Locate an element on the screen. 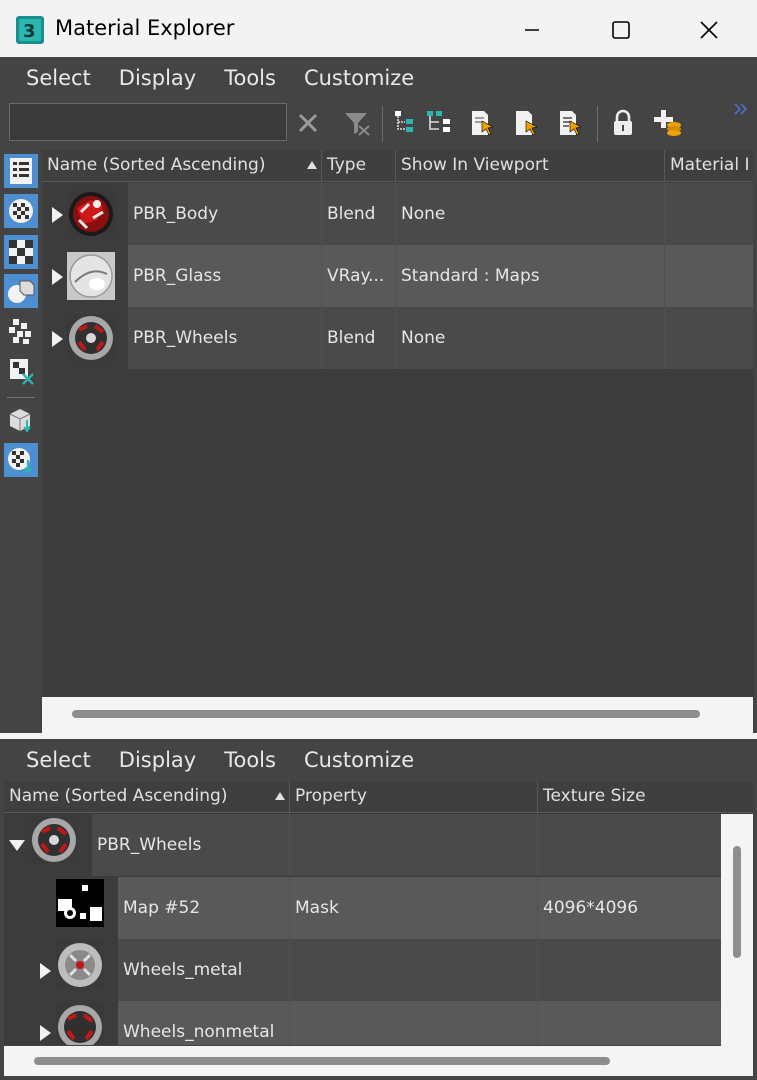 The width and height of the screenshot is (757, 1080). table-row: PBR_Body Blend None is located at coordinates (397, 214).